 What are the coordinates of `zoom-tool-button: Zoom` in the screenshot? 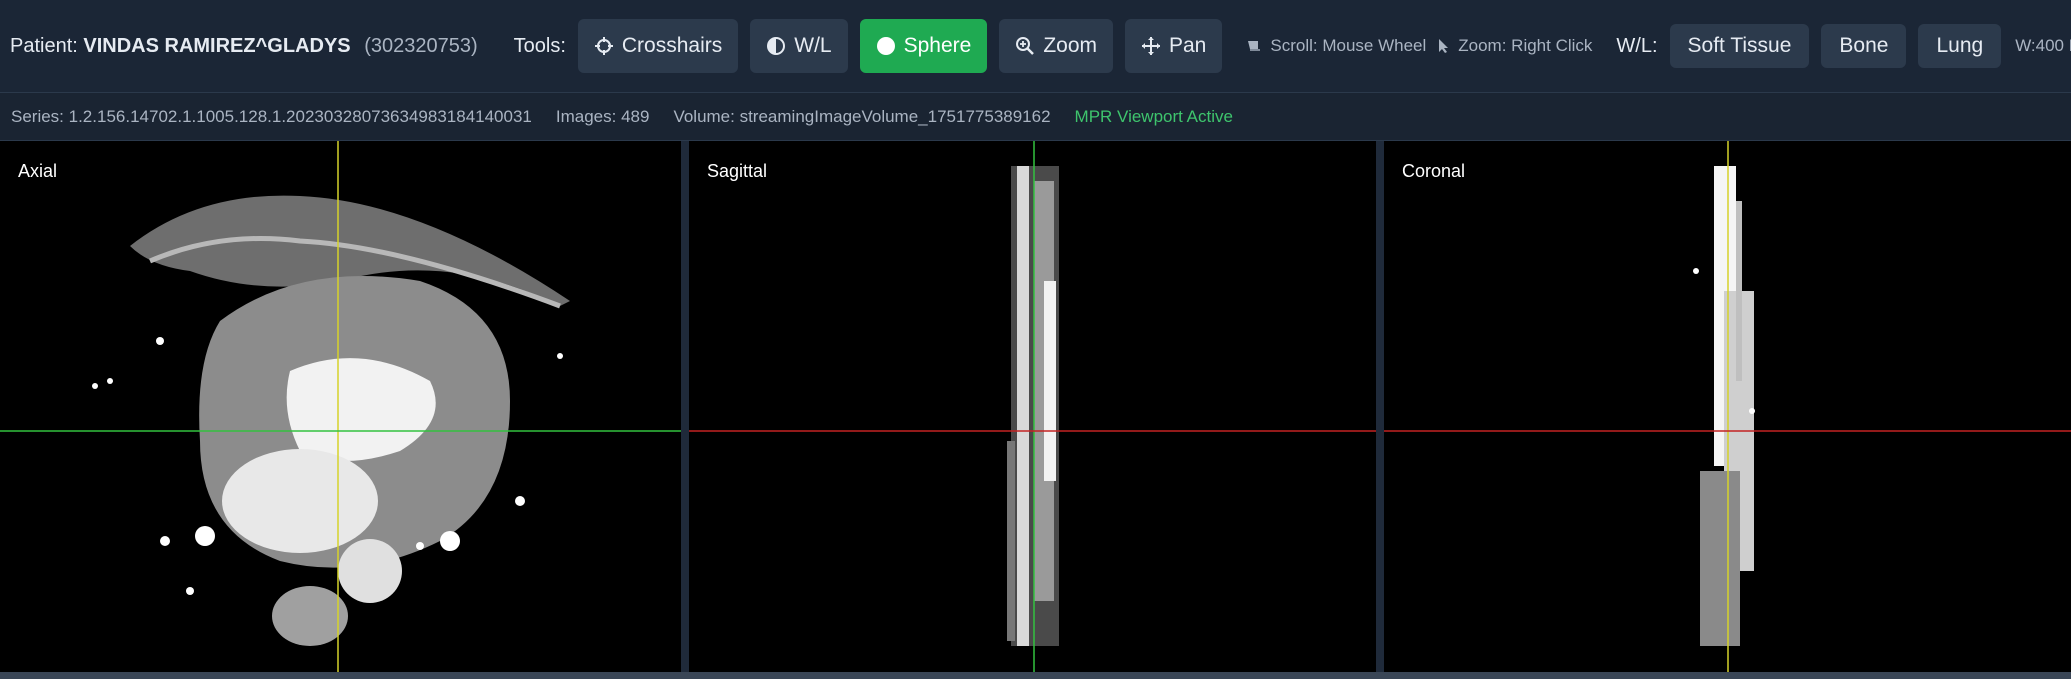 It's located at (1056, 46).